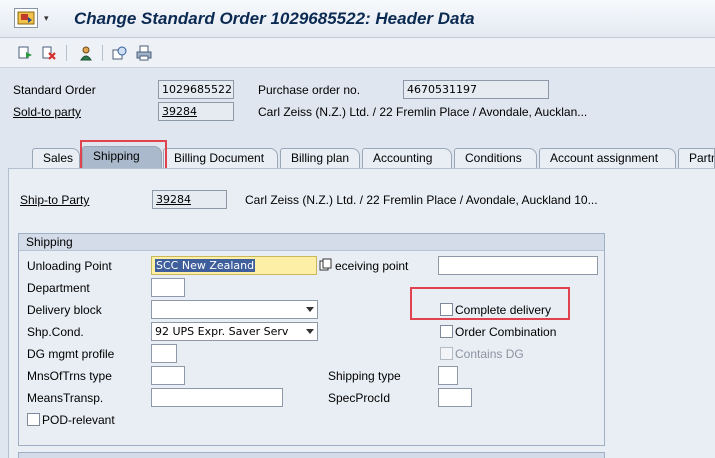  Describe the element at coordinates (446, 353) in the screenshot. I see `contains-dg-checkbox` at that location.